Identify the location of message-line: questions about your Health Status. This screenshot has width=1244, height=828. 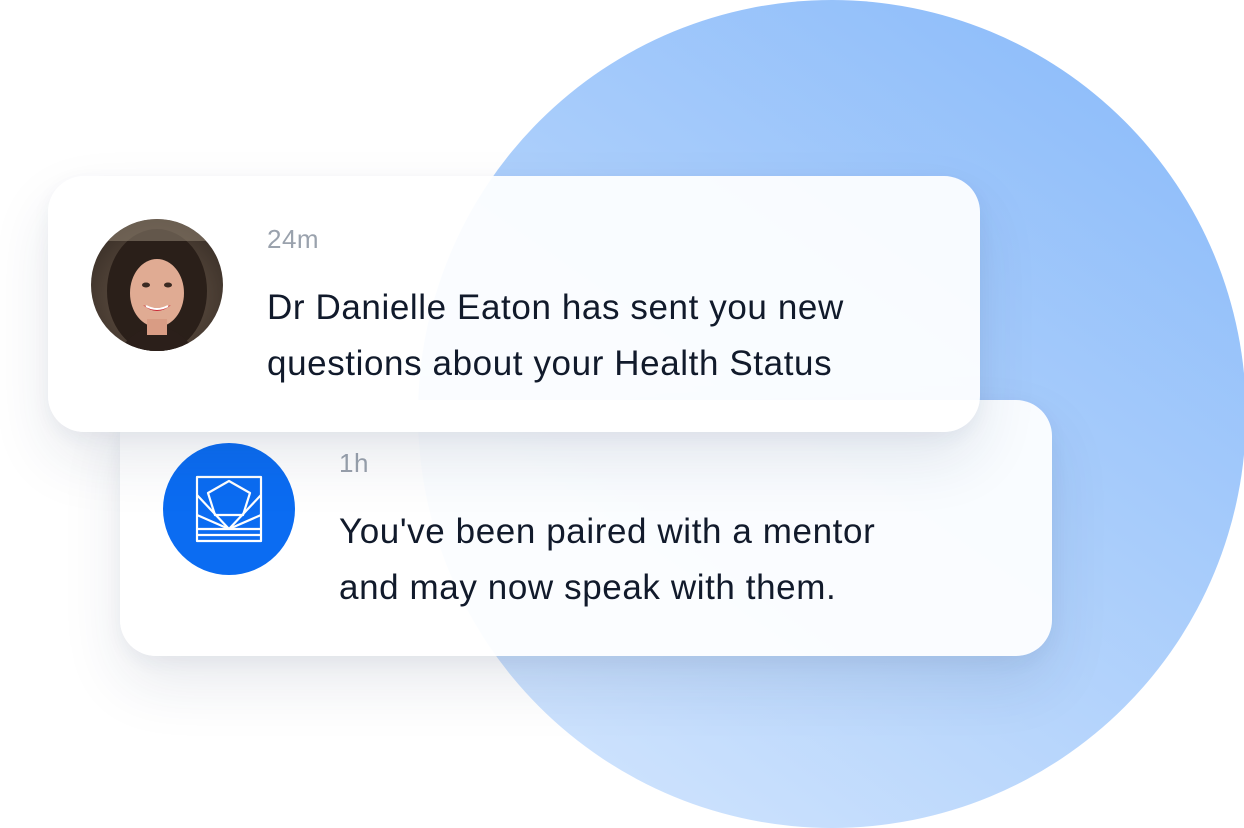
(550, 363).